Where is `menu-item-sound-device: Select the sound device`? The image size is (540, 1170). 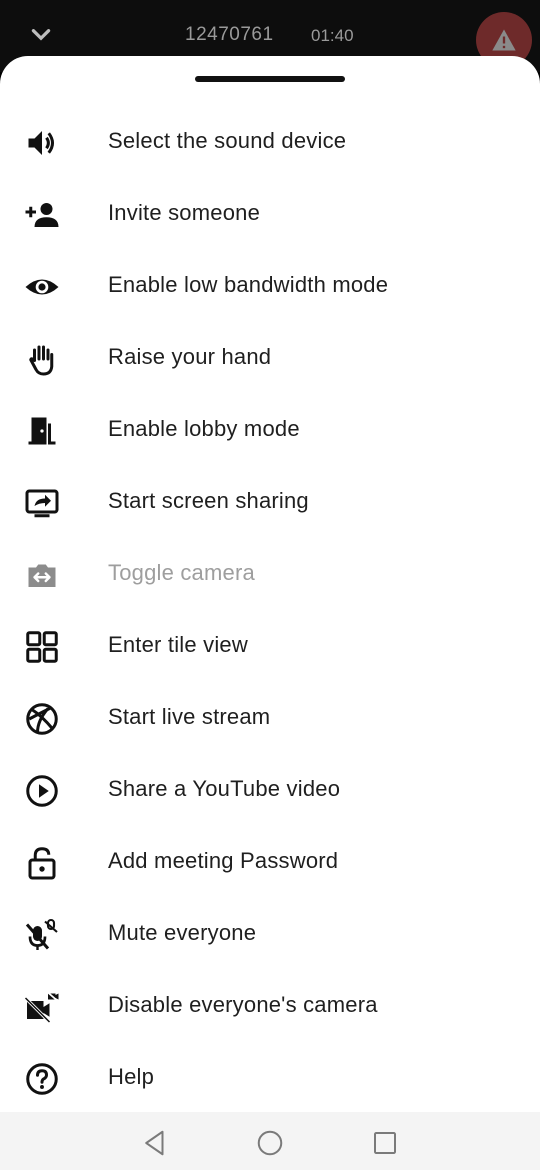
menu-item-sound-device: Select the sound device is located at coordinates (270, 141).